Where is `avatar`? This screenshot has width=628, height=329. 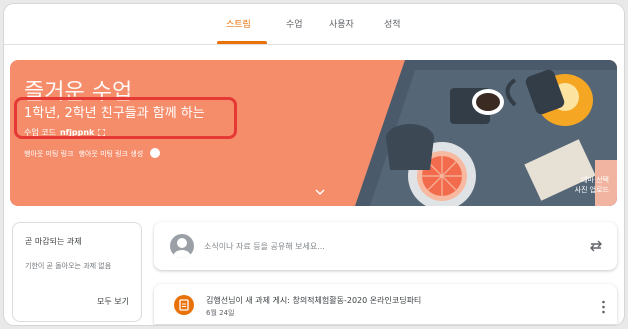
avatar is located at coordinates (182, 246).